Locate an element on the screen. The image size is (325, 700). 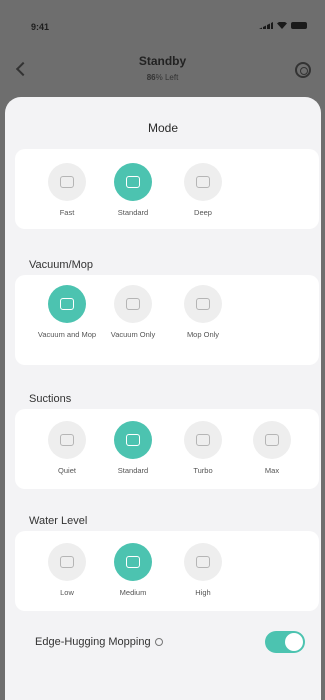
water-low-option: Low is located at coordinates (67, 570).